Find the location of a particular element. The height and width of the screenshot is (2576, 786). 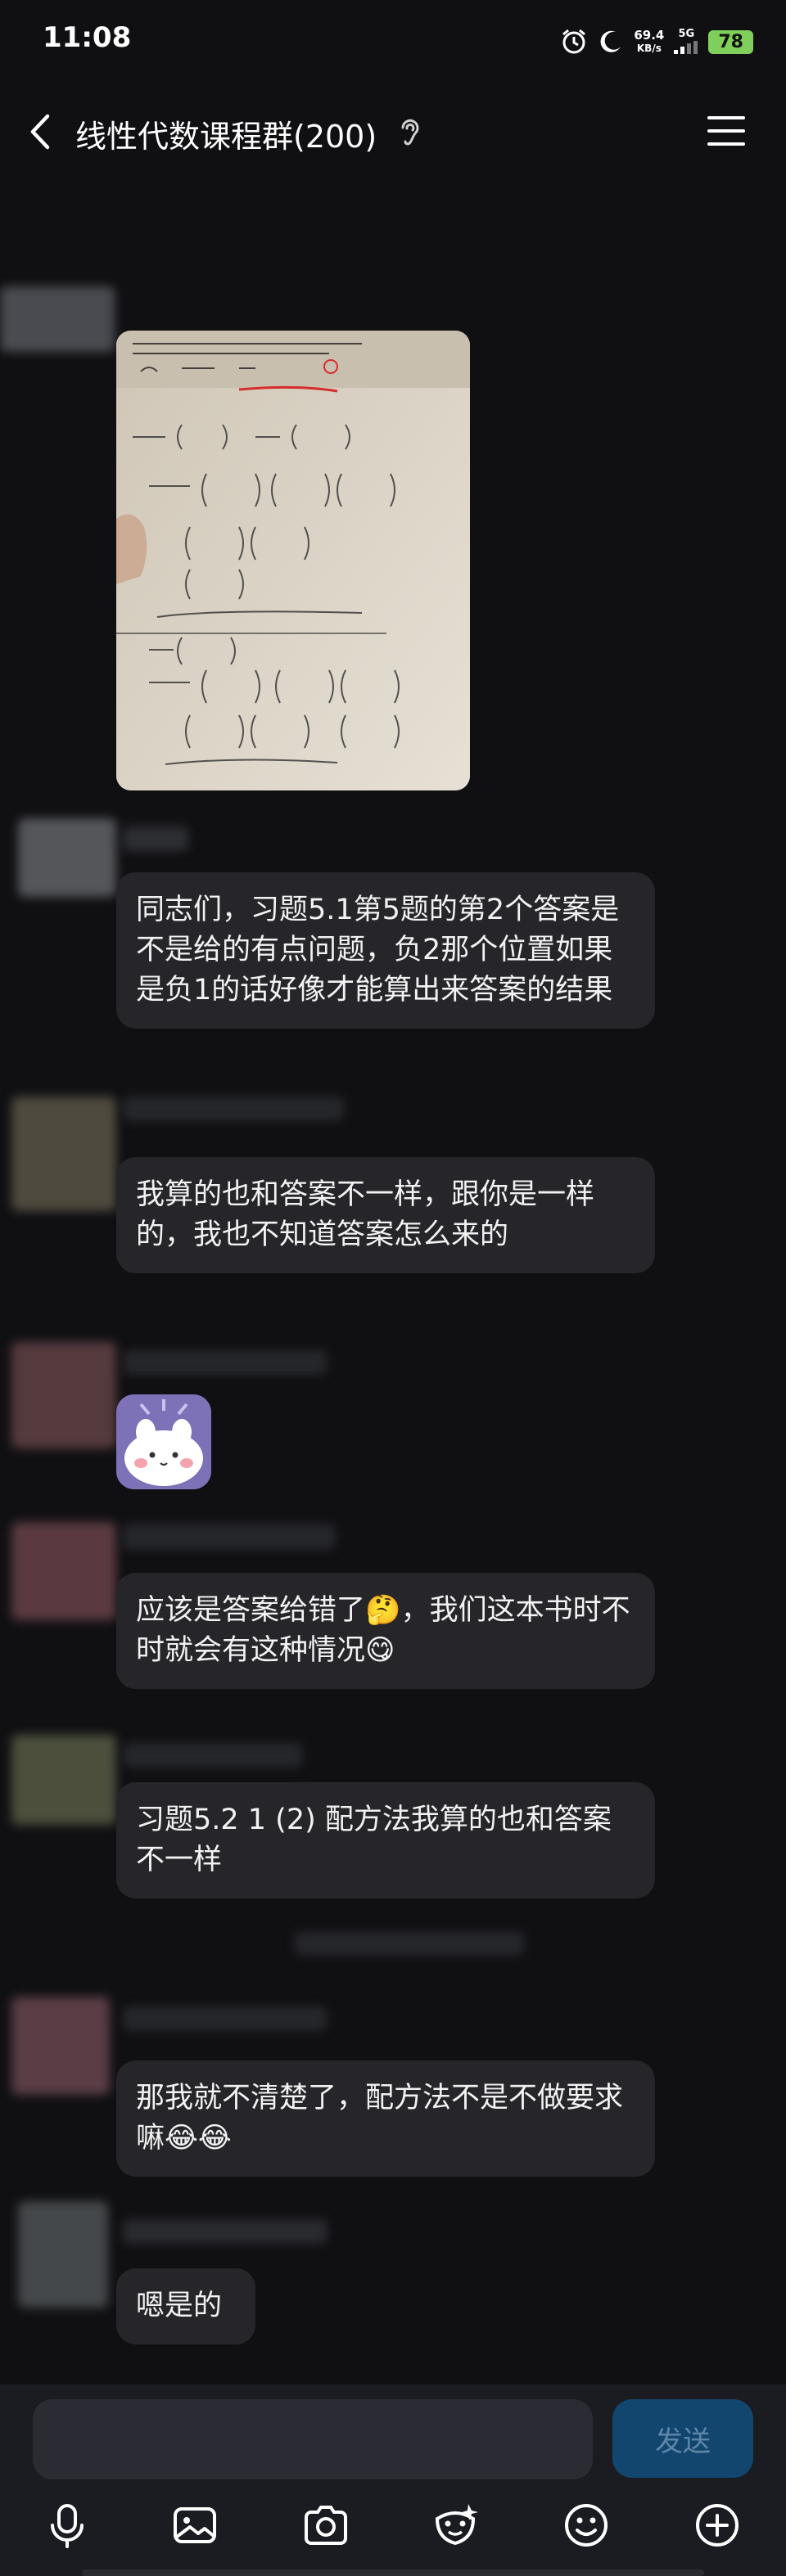

face-mask-icon is located at coordinates (455, 2525).